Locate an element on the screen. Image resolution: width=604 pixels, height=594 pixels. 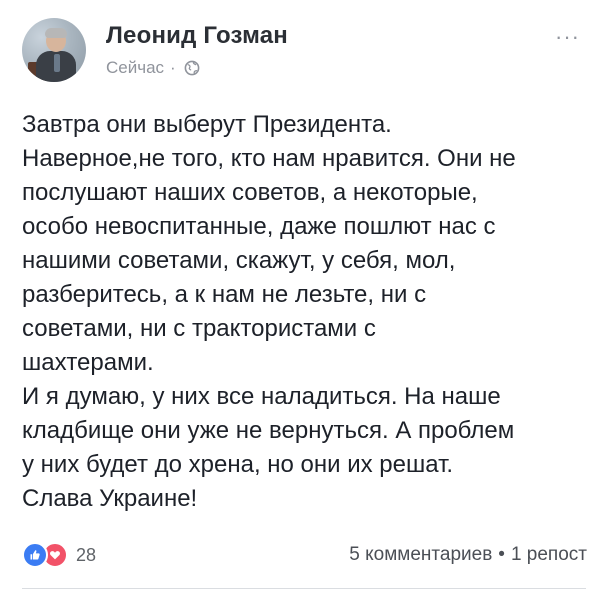
globe-icon is located at coordinates (192, 68).